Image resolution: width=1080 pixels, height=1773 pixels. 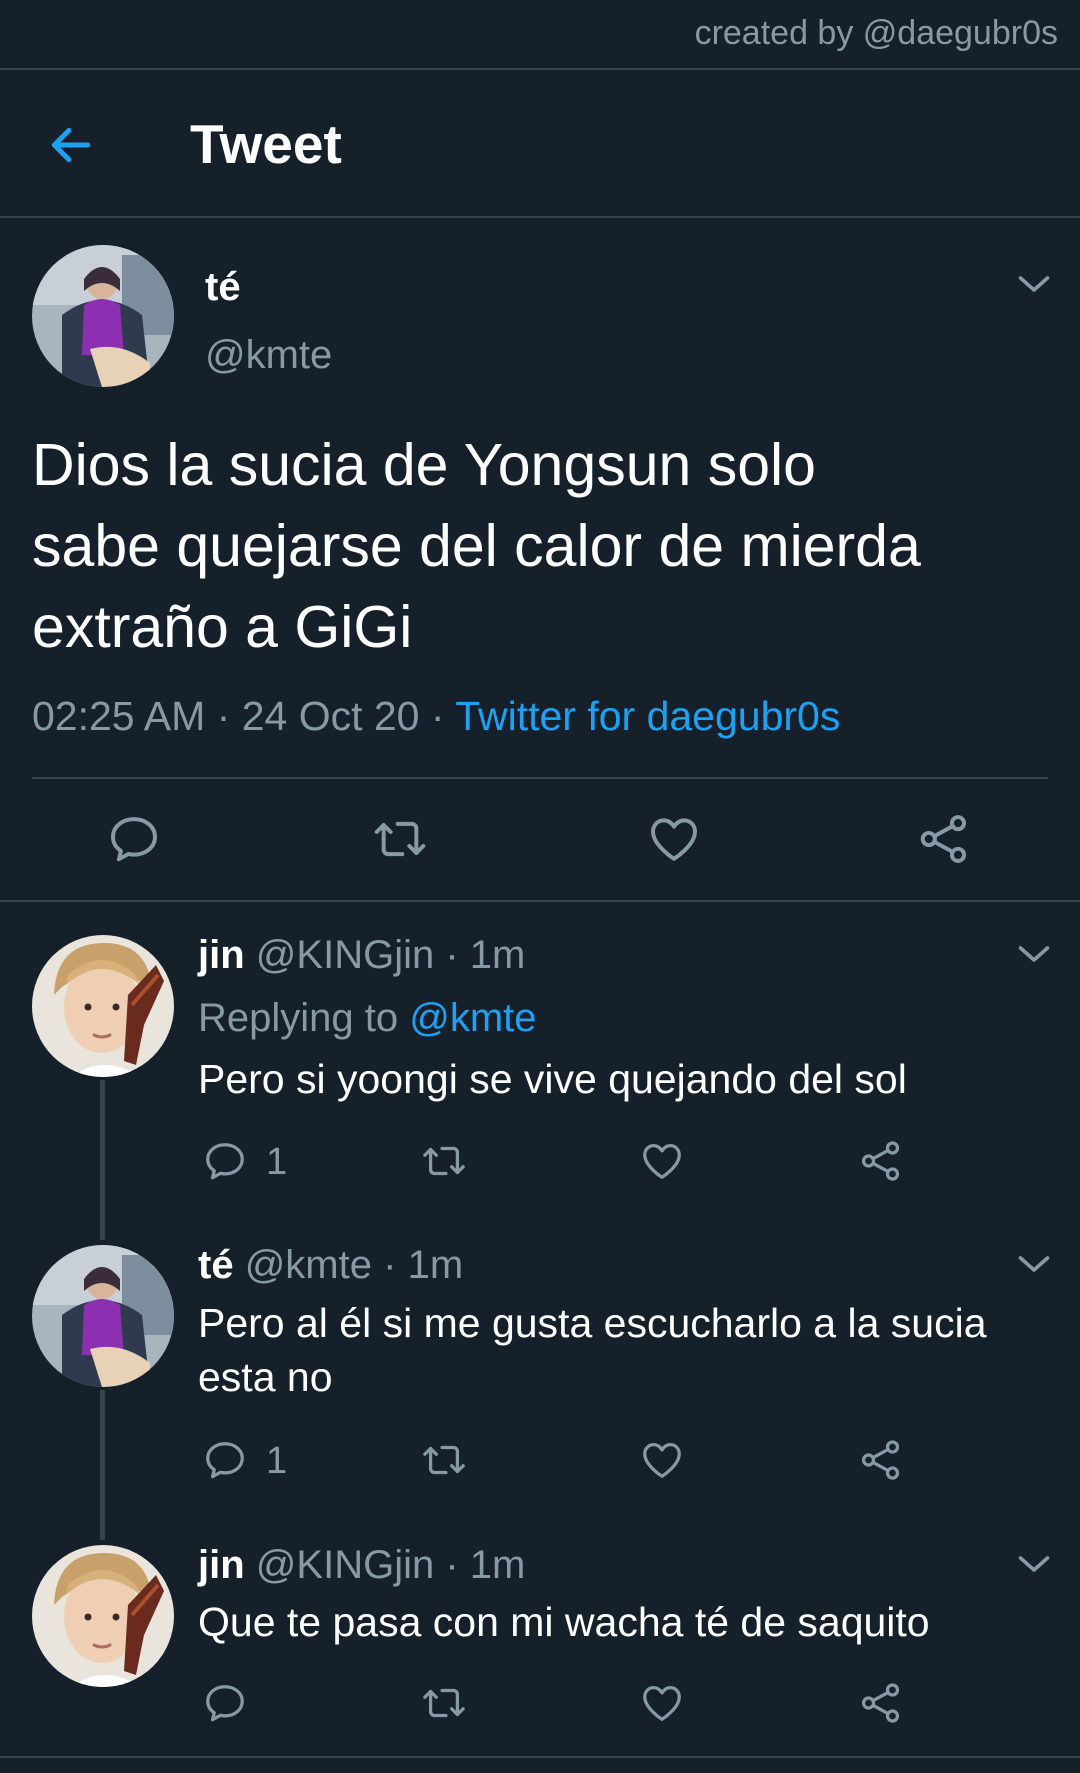 I want to click on author-name: té, so click(x=223, y=287).